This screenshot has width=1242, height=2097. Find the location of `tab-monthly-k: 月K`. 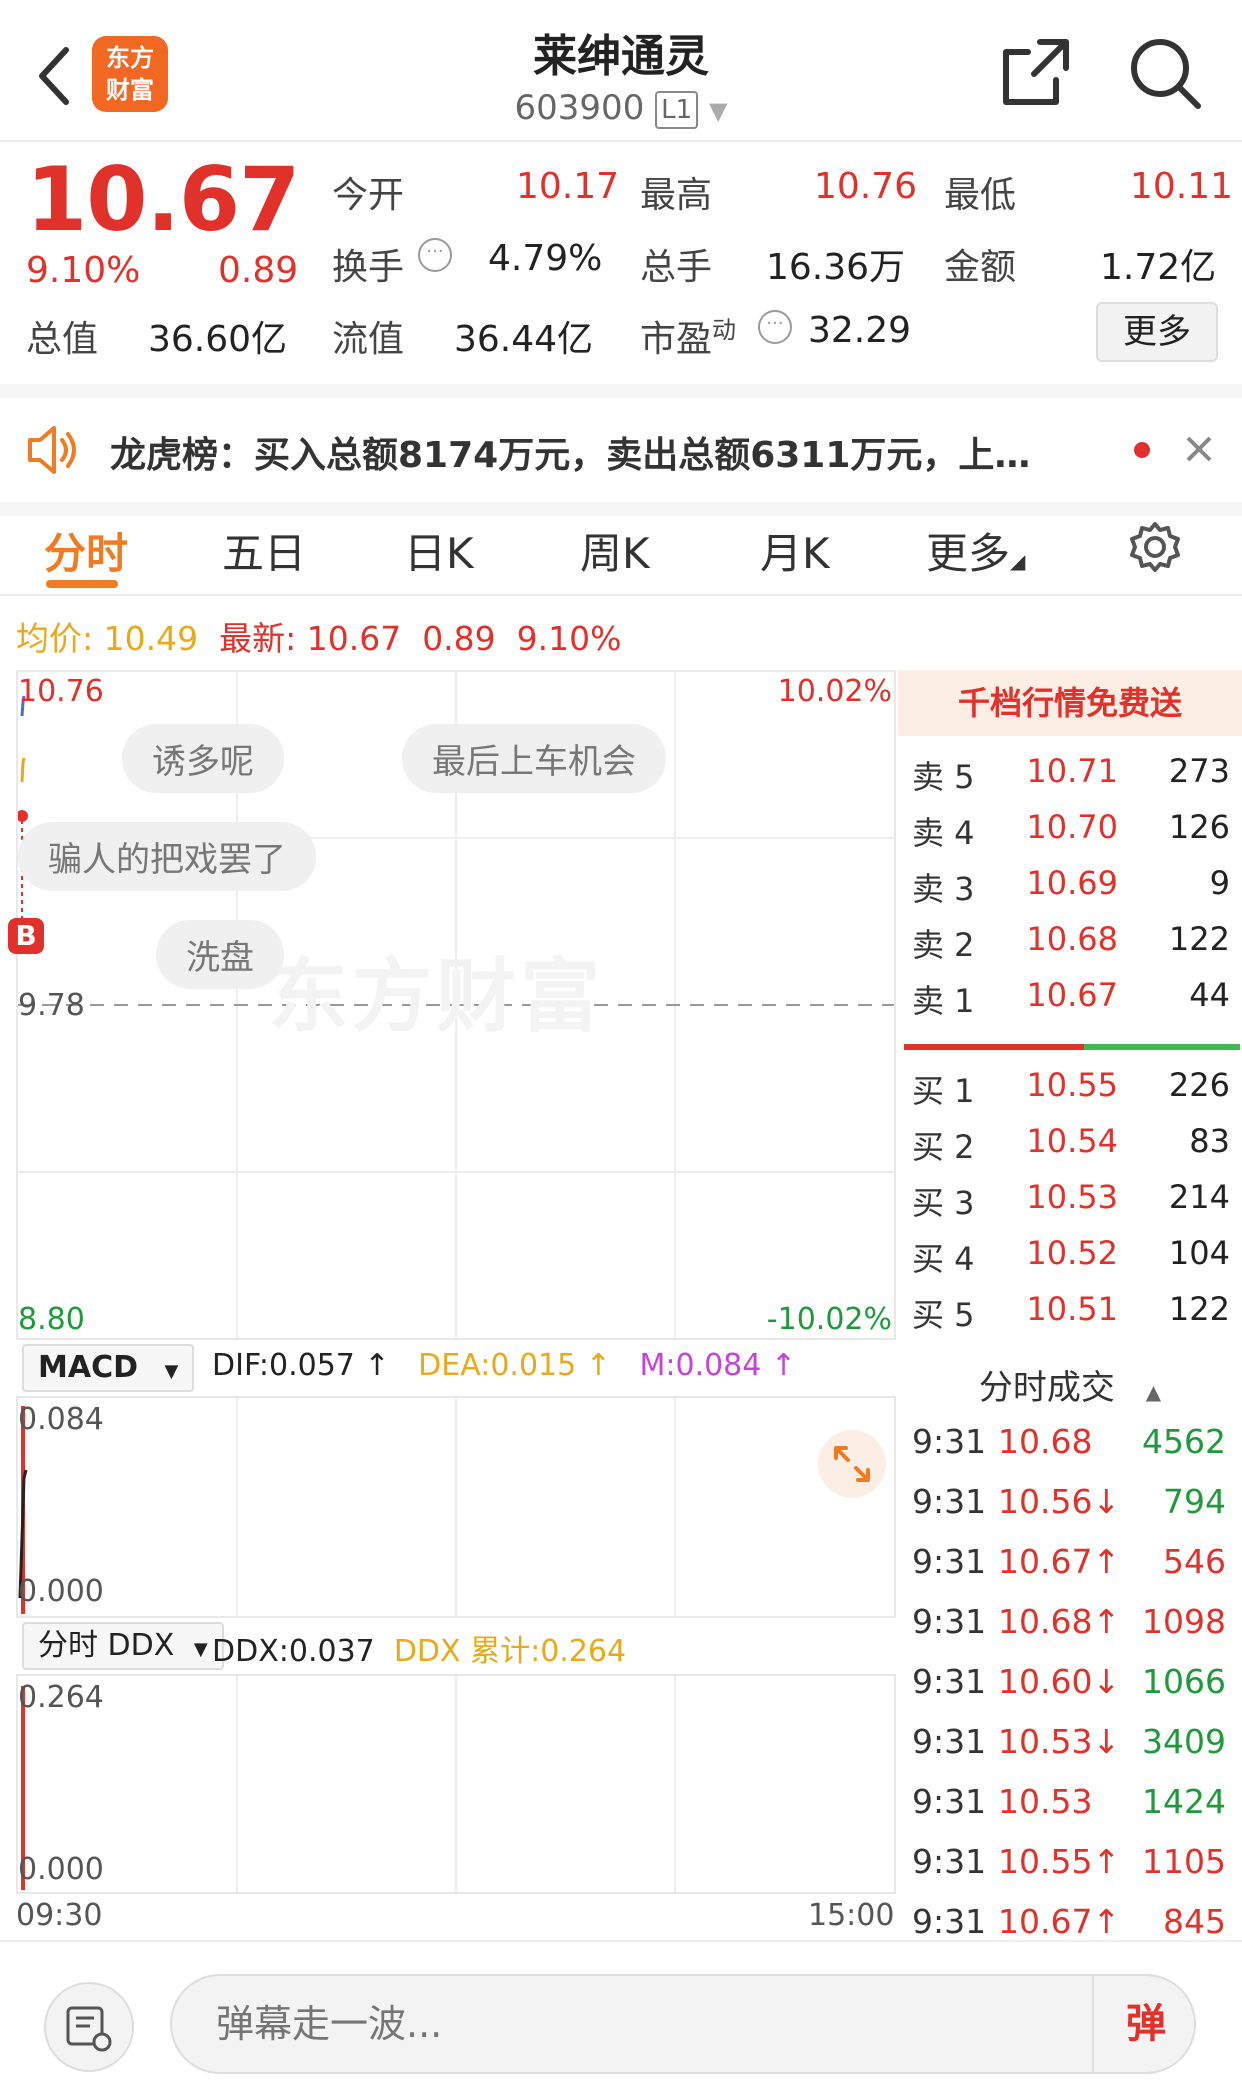

tab-monthly-k: 月K is located at coordinates (795, 550).